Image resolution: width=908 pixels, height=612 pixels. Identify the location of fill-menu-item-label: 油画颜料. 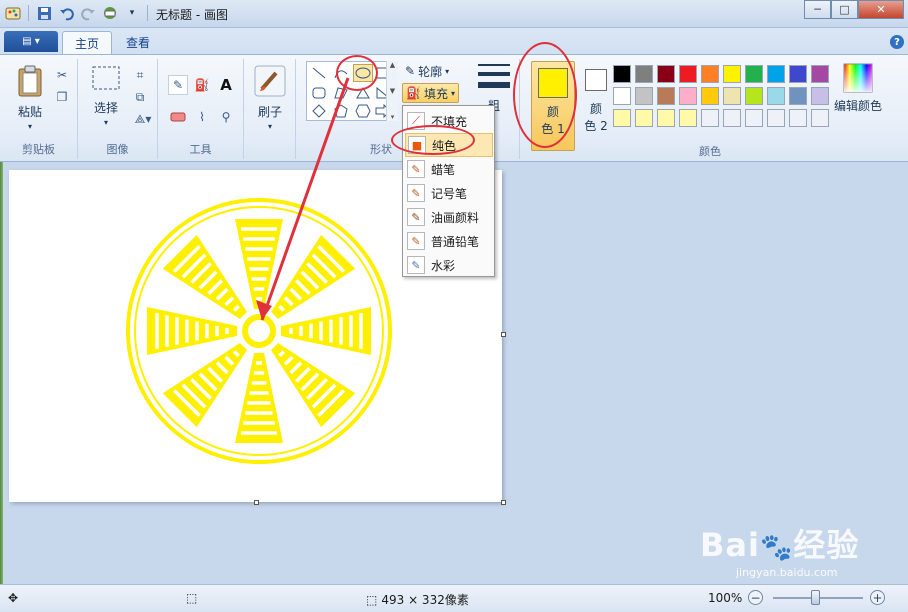
(455, 217).